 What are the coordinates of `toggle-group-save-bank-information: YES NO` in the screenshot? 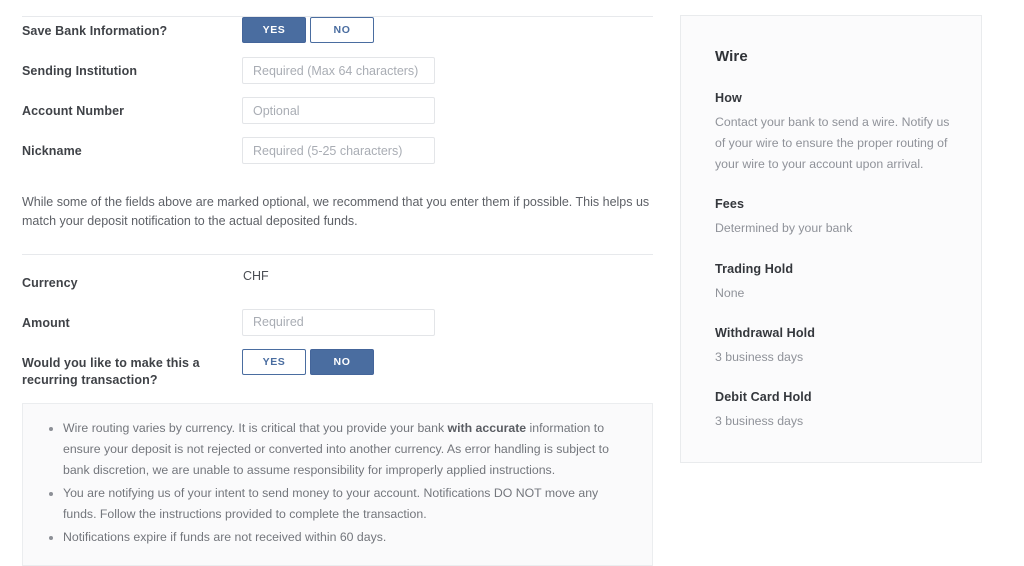 It's located at (308, 30).